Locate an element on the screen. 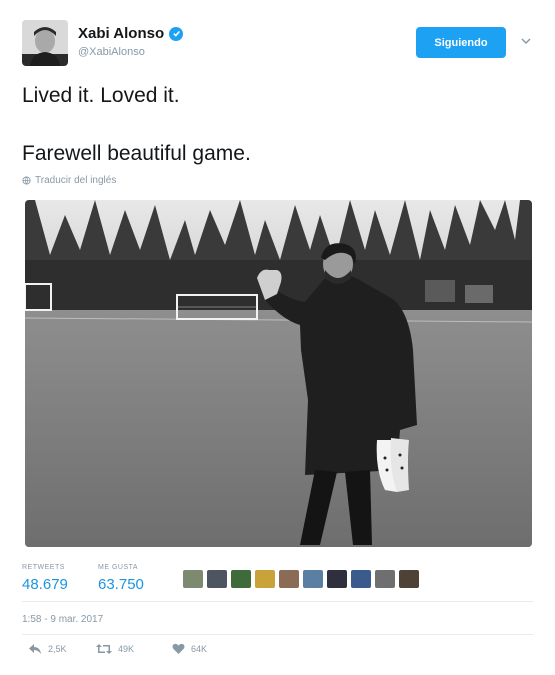 The width and height of the screenshot is (555, 675). translate-label: Traducir del inglés is located at coordinates (75, 180).